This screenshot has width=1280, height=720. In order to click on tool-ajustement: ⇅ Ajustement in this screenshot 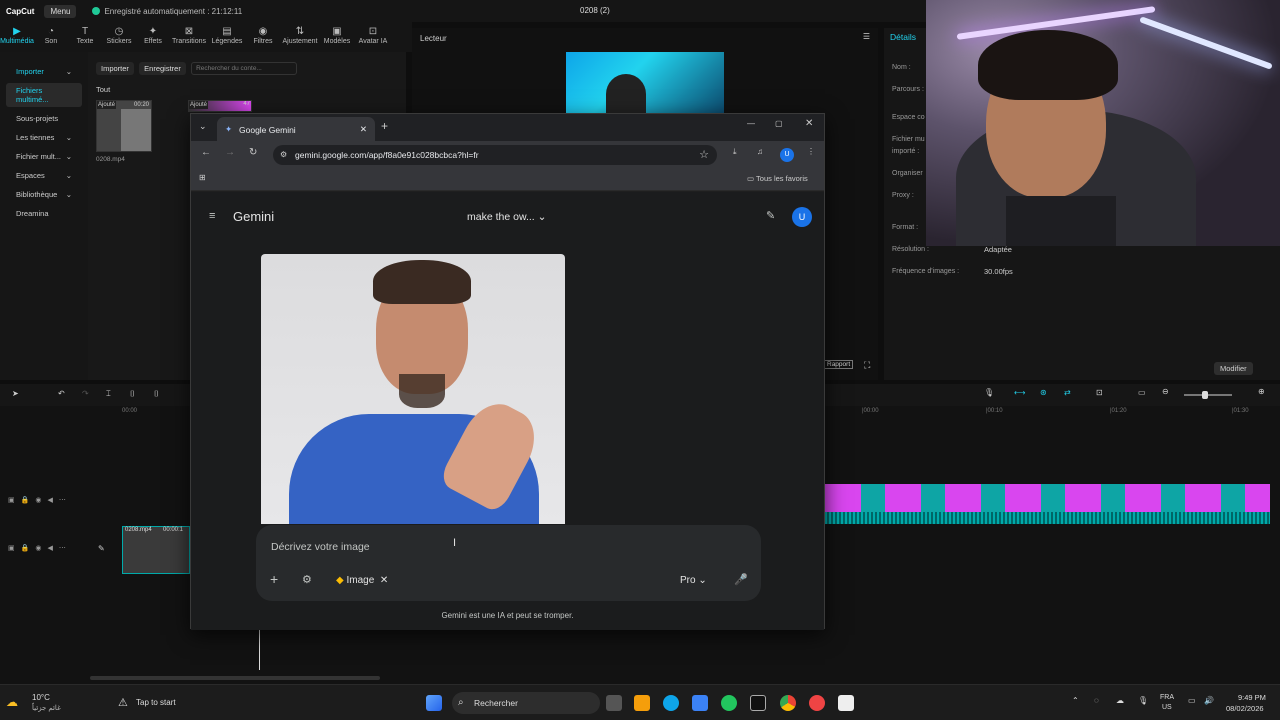, I will do `click(300, 37)`.